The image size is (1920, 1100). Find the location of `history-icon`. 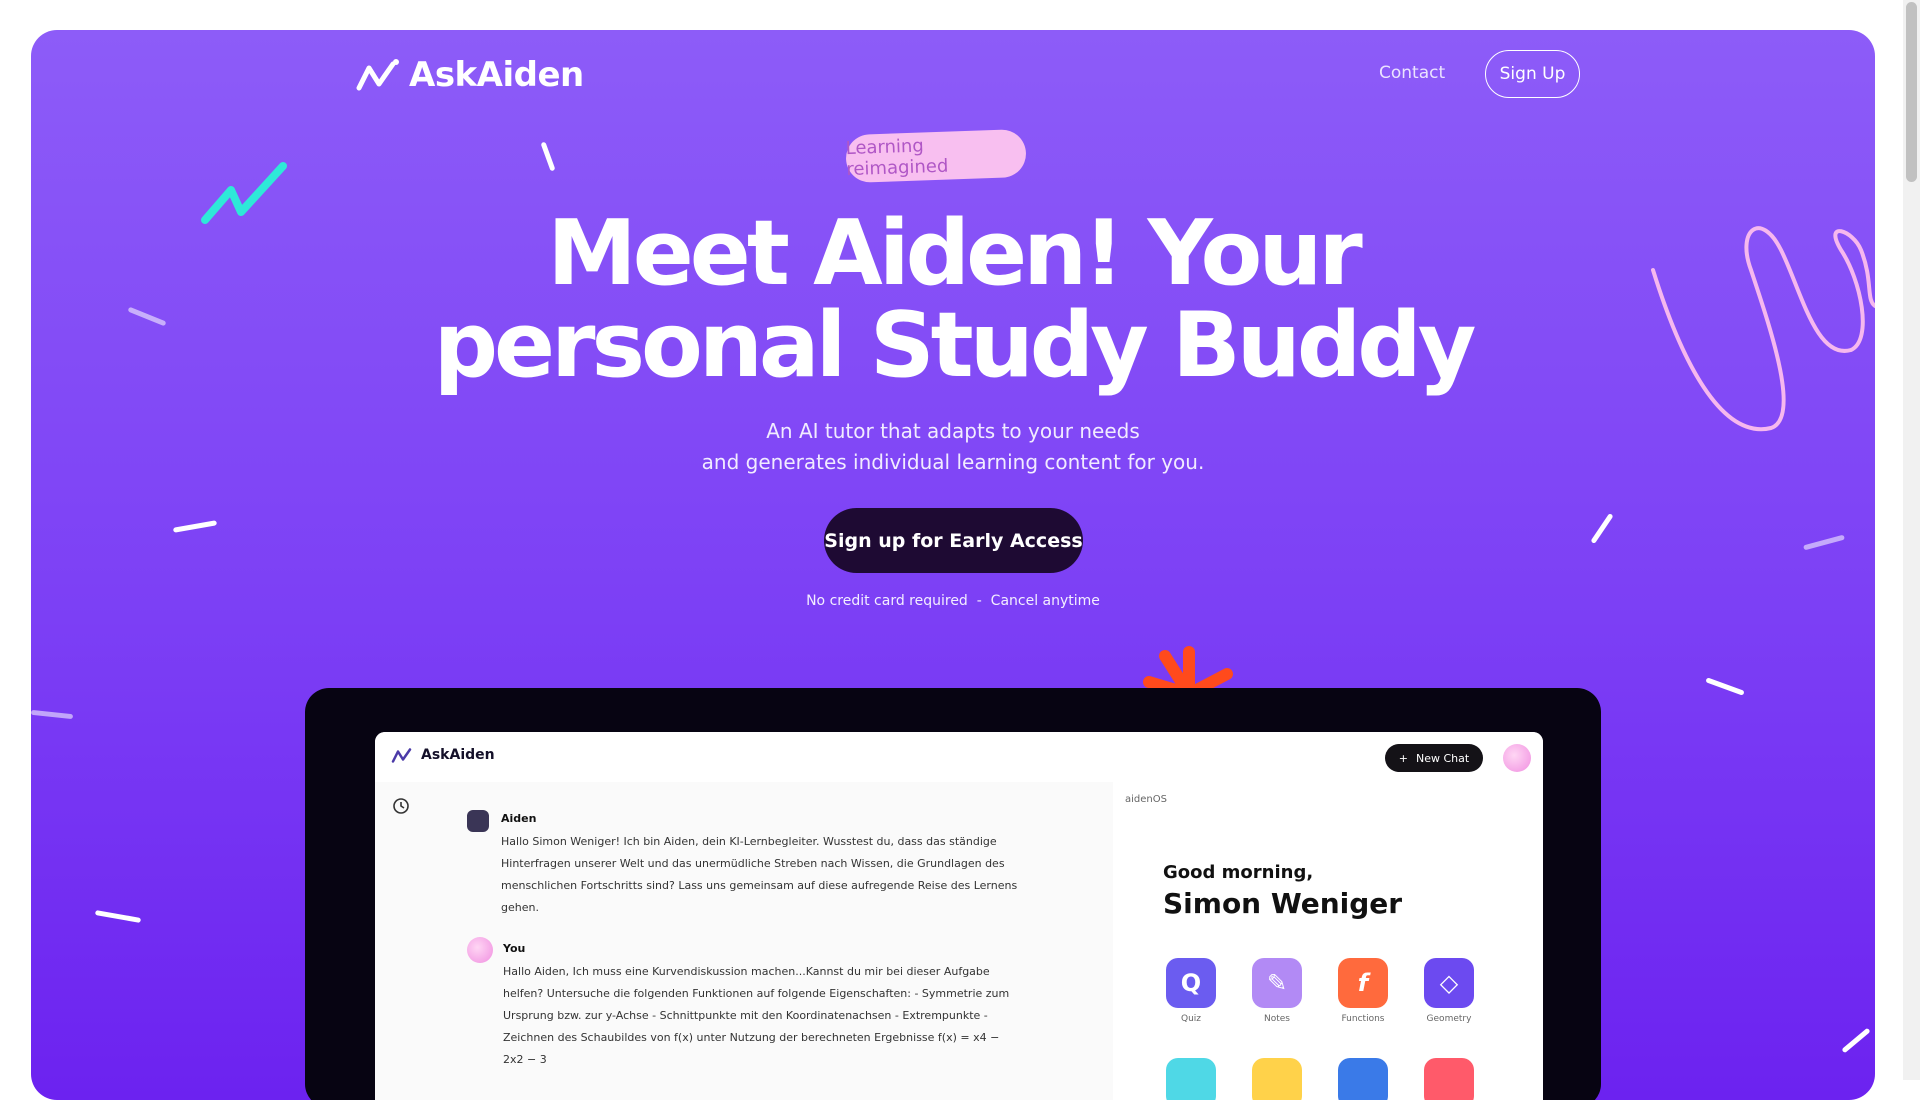

history-icon is located at coordinates (401, 806).